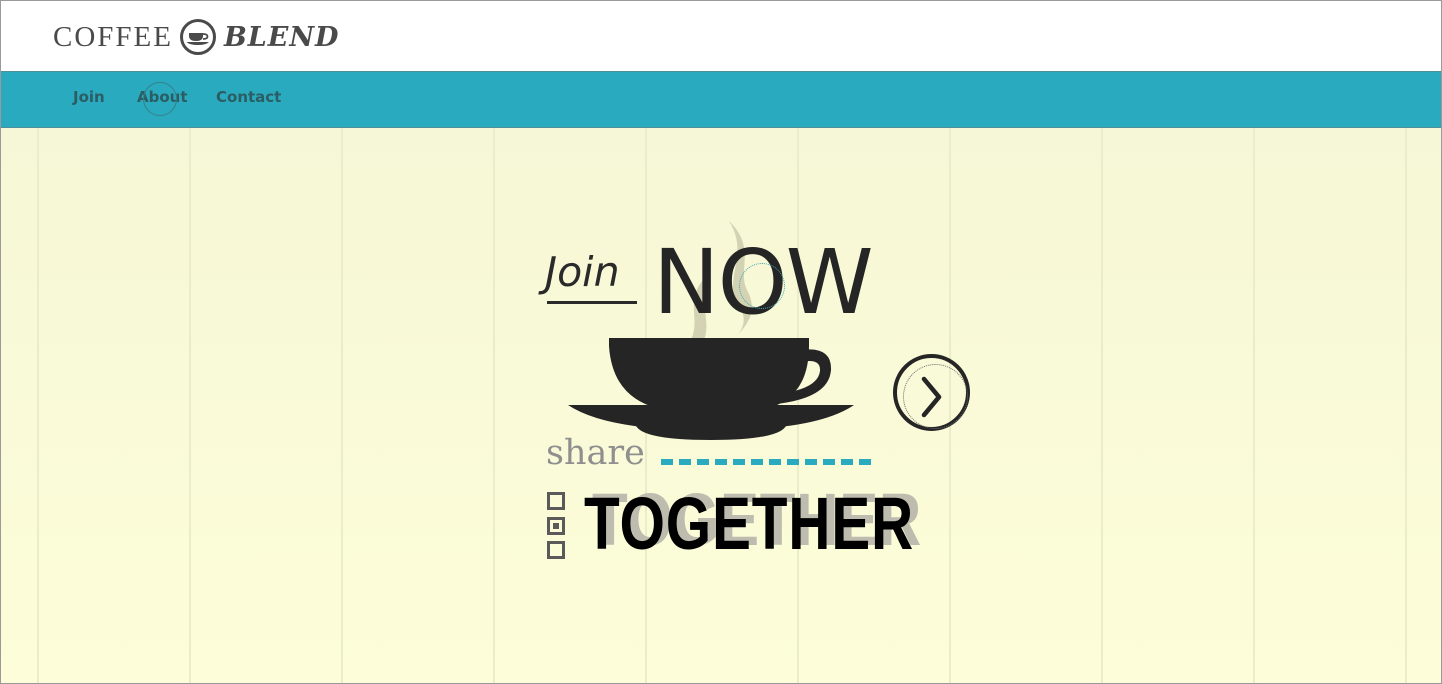 This screenshot has width=1442, height=684. What do you see at coordinates (766, 462) in the screenshot?
I see `dashed-divider` at bounding box center [766, 462].